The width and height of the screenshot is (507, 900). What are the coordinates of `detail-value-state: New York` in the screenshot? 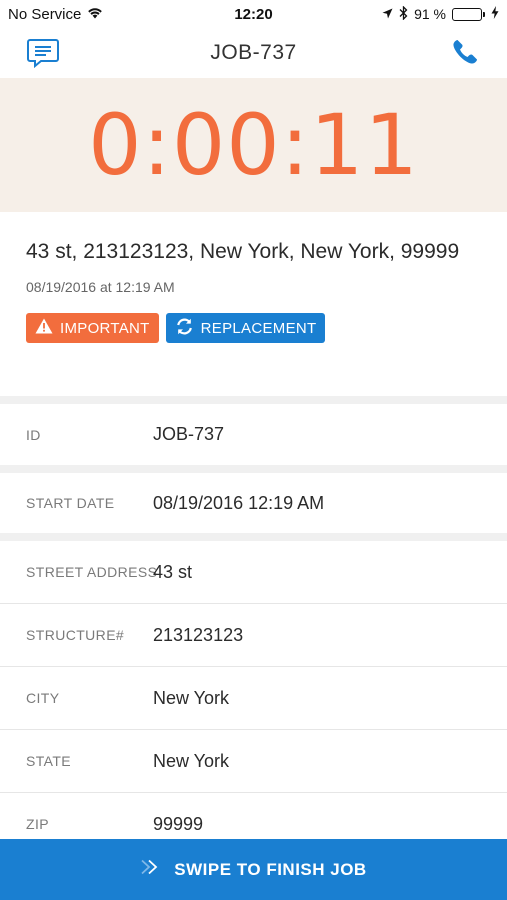 It's located at (191, 760).